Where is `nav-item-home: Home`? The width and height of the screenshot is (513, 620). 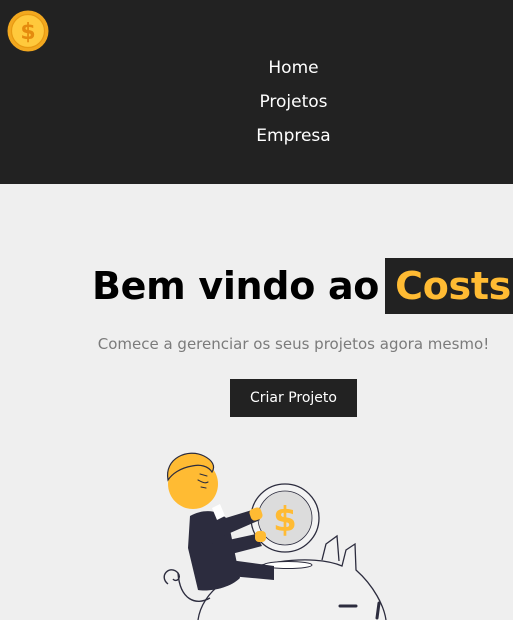 nav-item-home: Home is located at coordinates (256, 73).